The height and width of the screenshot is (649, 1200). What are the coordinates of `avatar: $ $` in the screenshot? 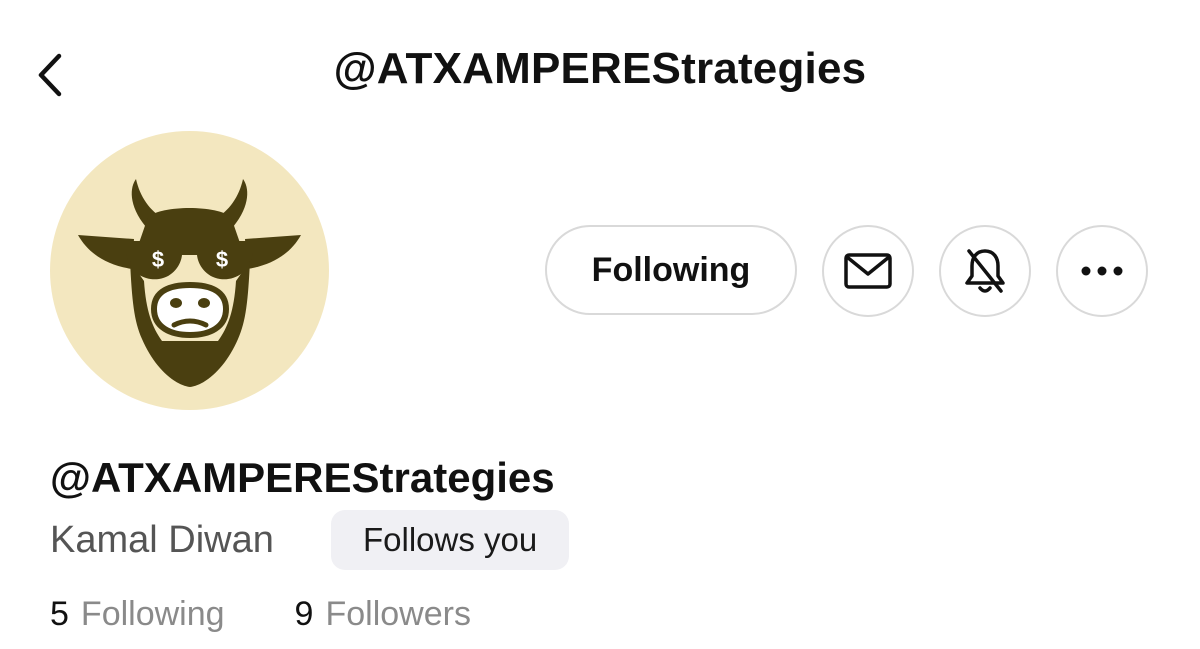 It's located at (189, 270).